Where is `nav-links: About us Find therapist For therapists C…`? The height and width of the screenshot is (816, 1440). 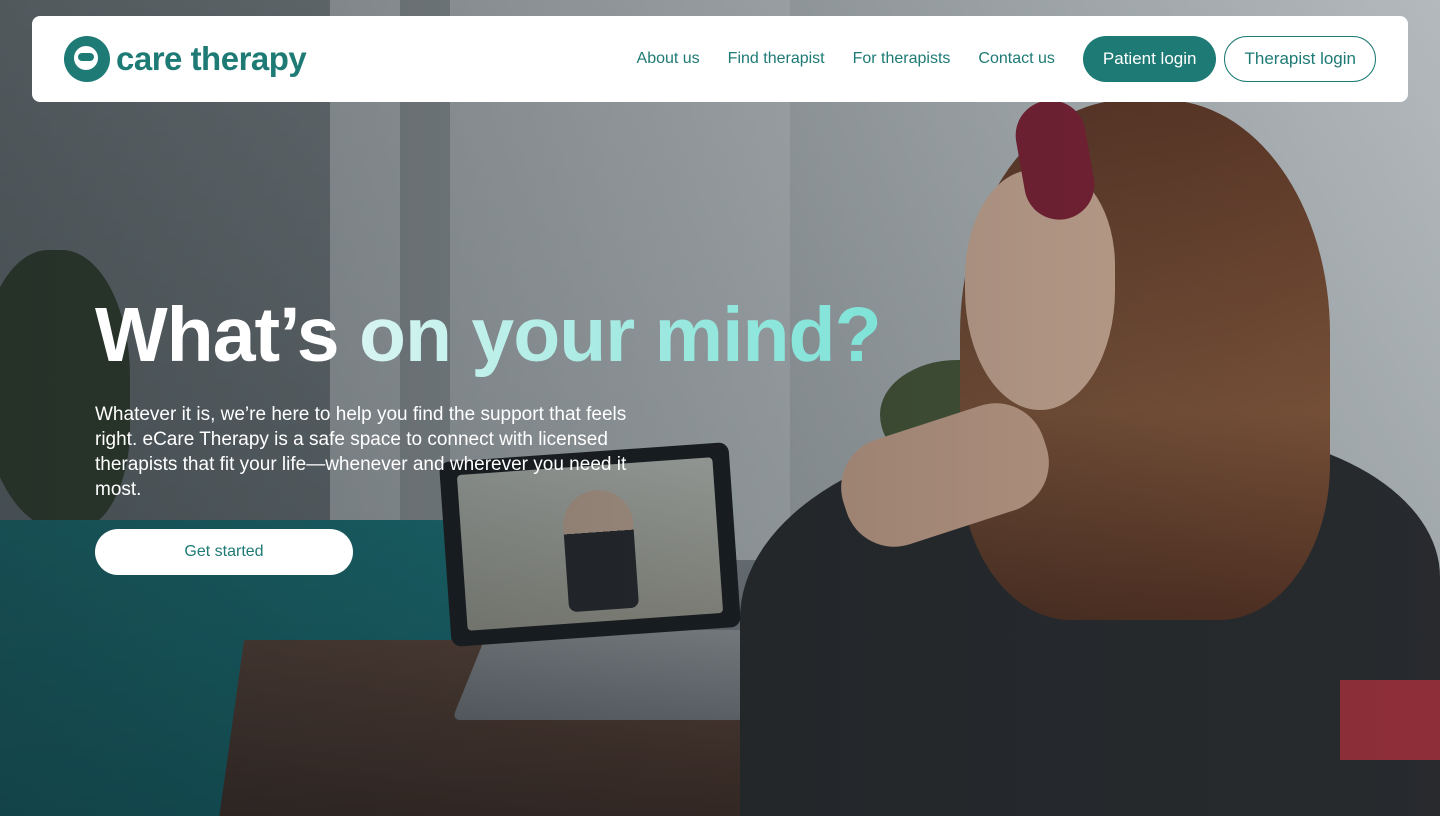
nav-links: About us Find therapist For therapists C… is located at coordinates (1006, 59).